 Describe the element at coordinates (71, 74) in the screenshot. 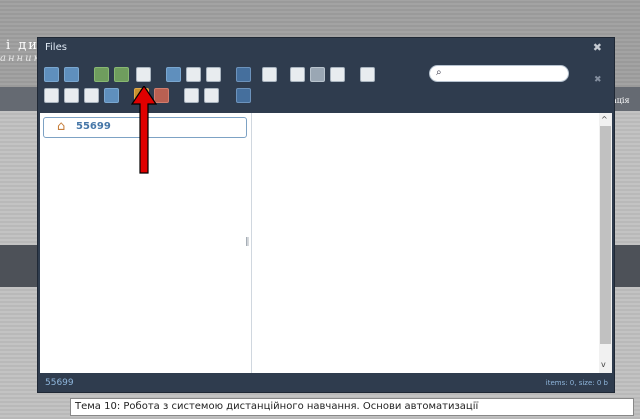

I see `forward-icon` at that location.